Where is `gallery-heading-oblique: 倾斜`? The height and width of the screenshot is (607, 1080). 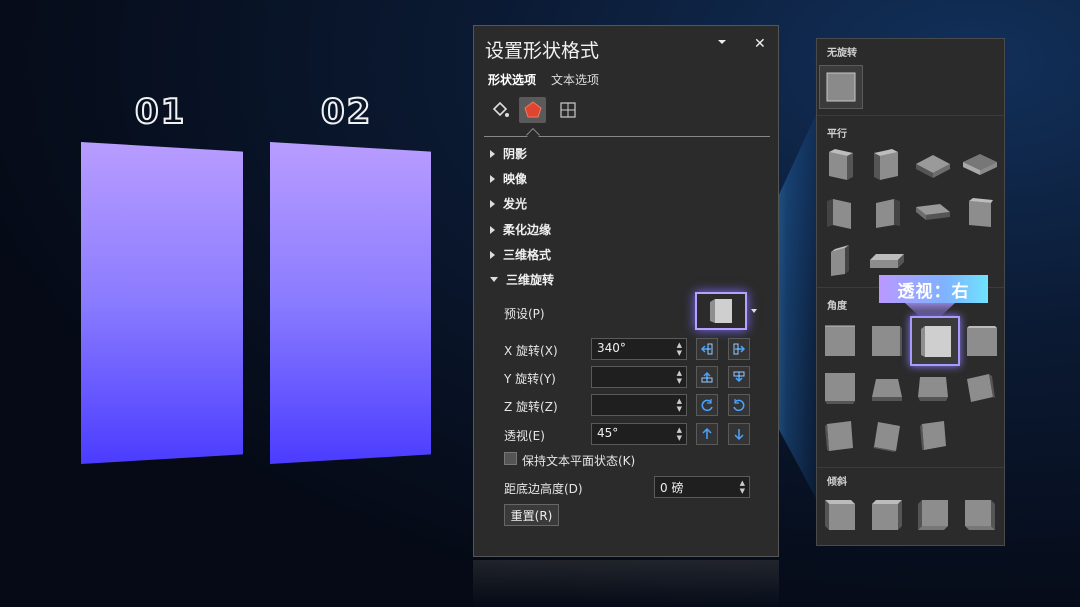
gallery-heading-oblique: 倾斜 is located at coordinates (837, 482).